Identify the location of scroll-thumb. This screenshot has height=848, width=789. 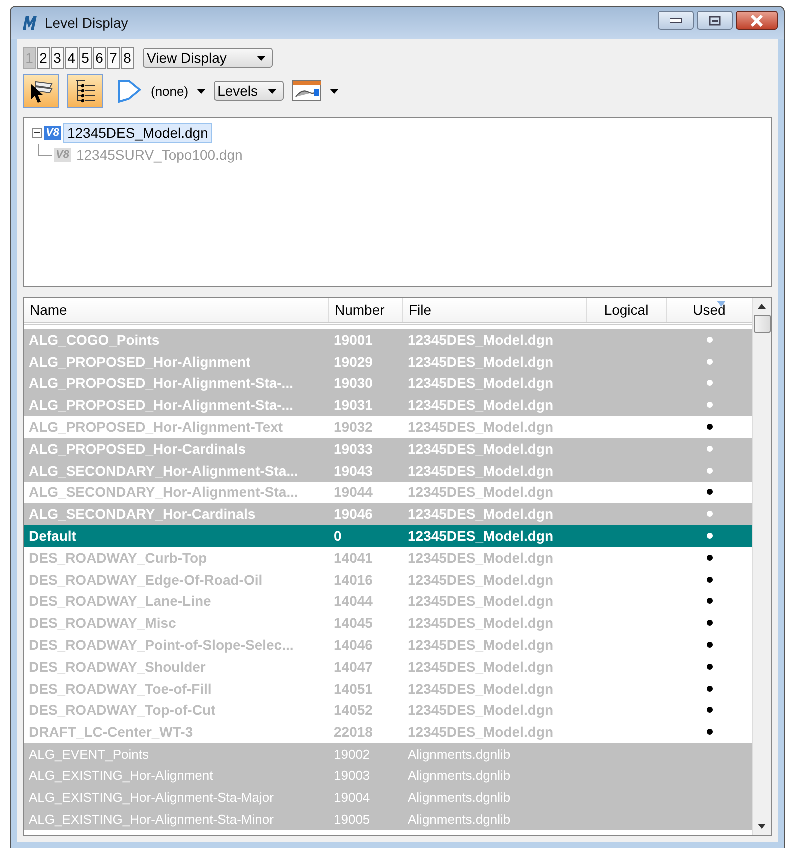
(762, 324).